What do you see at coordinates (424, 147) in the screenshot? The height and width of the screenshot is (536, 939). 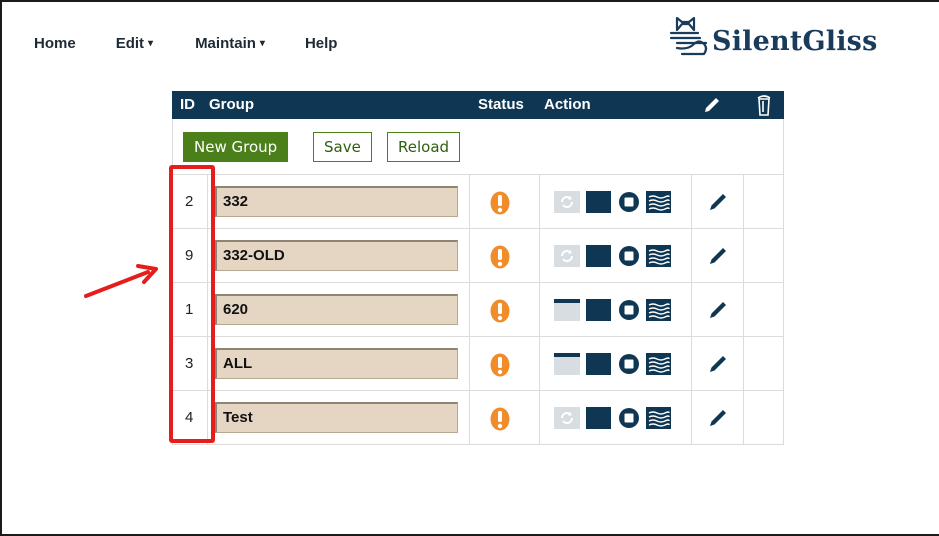 I see `reload-button: Reload` at bounding box center [424, 147].